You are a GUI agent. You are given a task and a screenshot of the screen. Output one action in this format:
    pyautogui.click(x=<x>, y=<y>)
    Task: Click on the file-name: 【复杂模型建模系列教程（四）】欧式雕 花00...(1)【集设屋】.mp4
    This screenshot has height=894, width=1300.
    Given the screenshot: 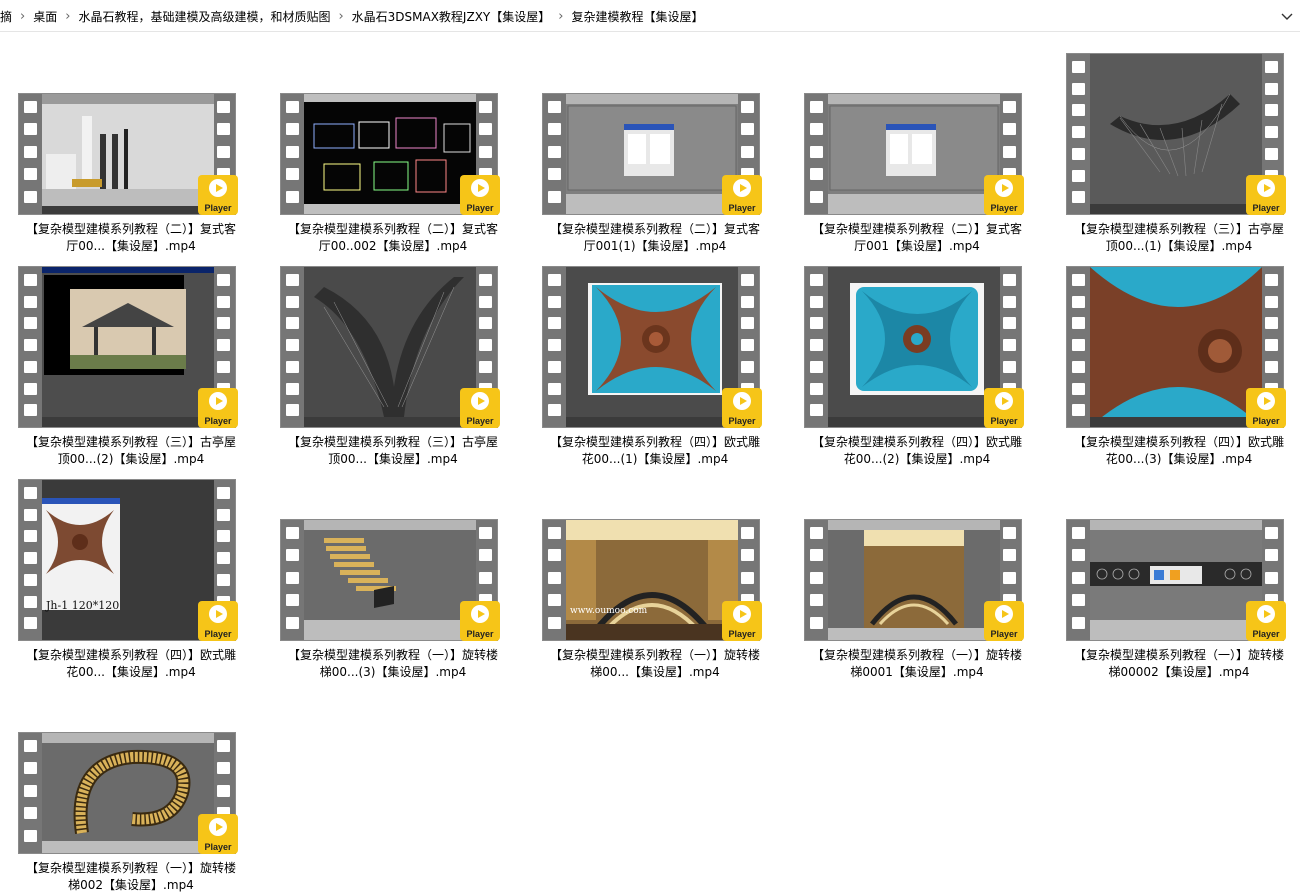 What is the action you would take?
    pyautogui.click(x=655, y=451)
    